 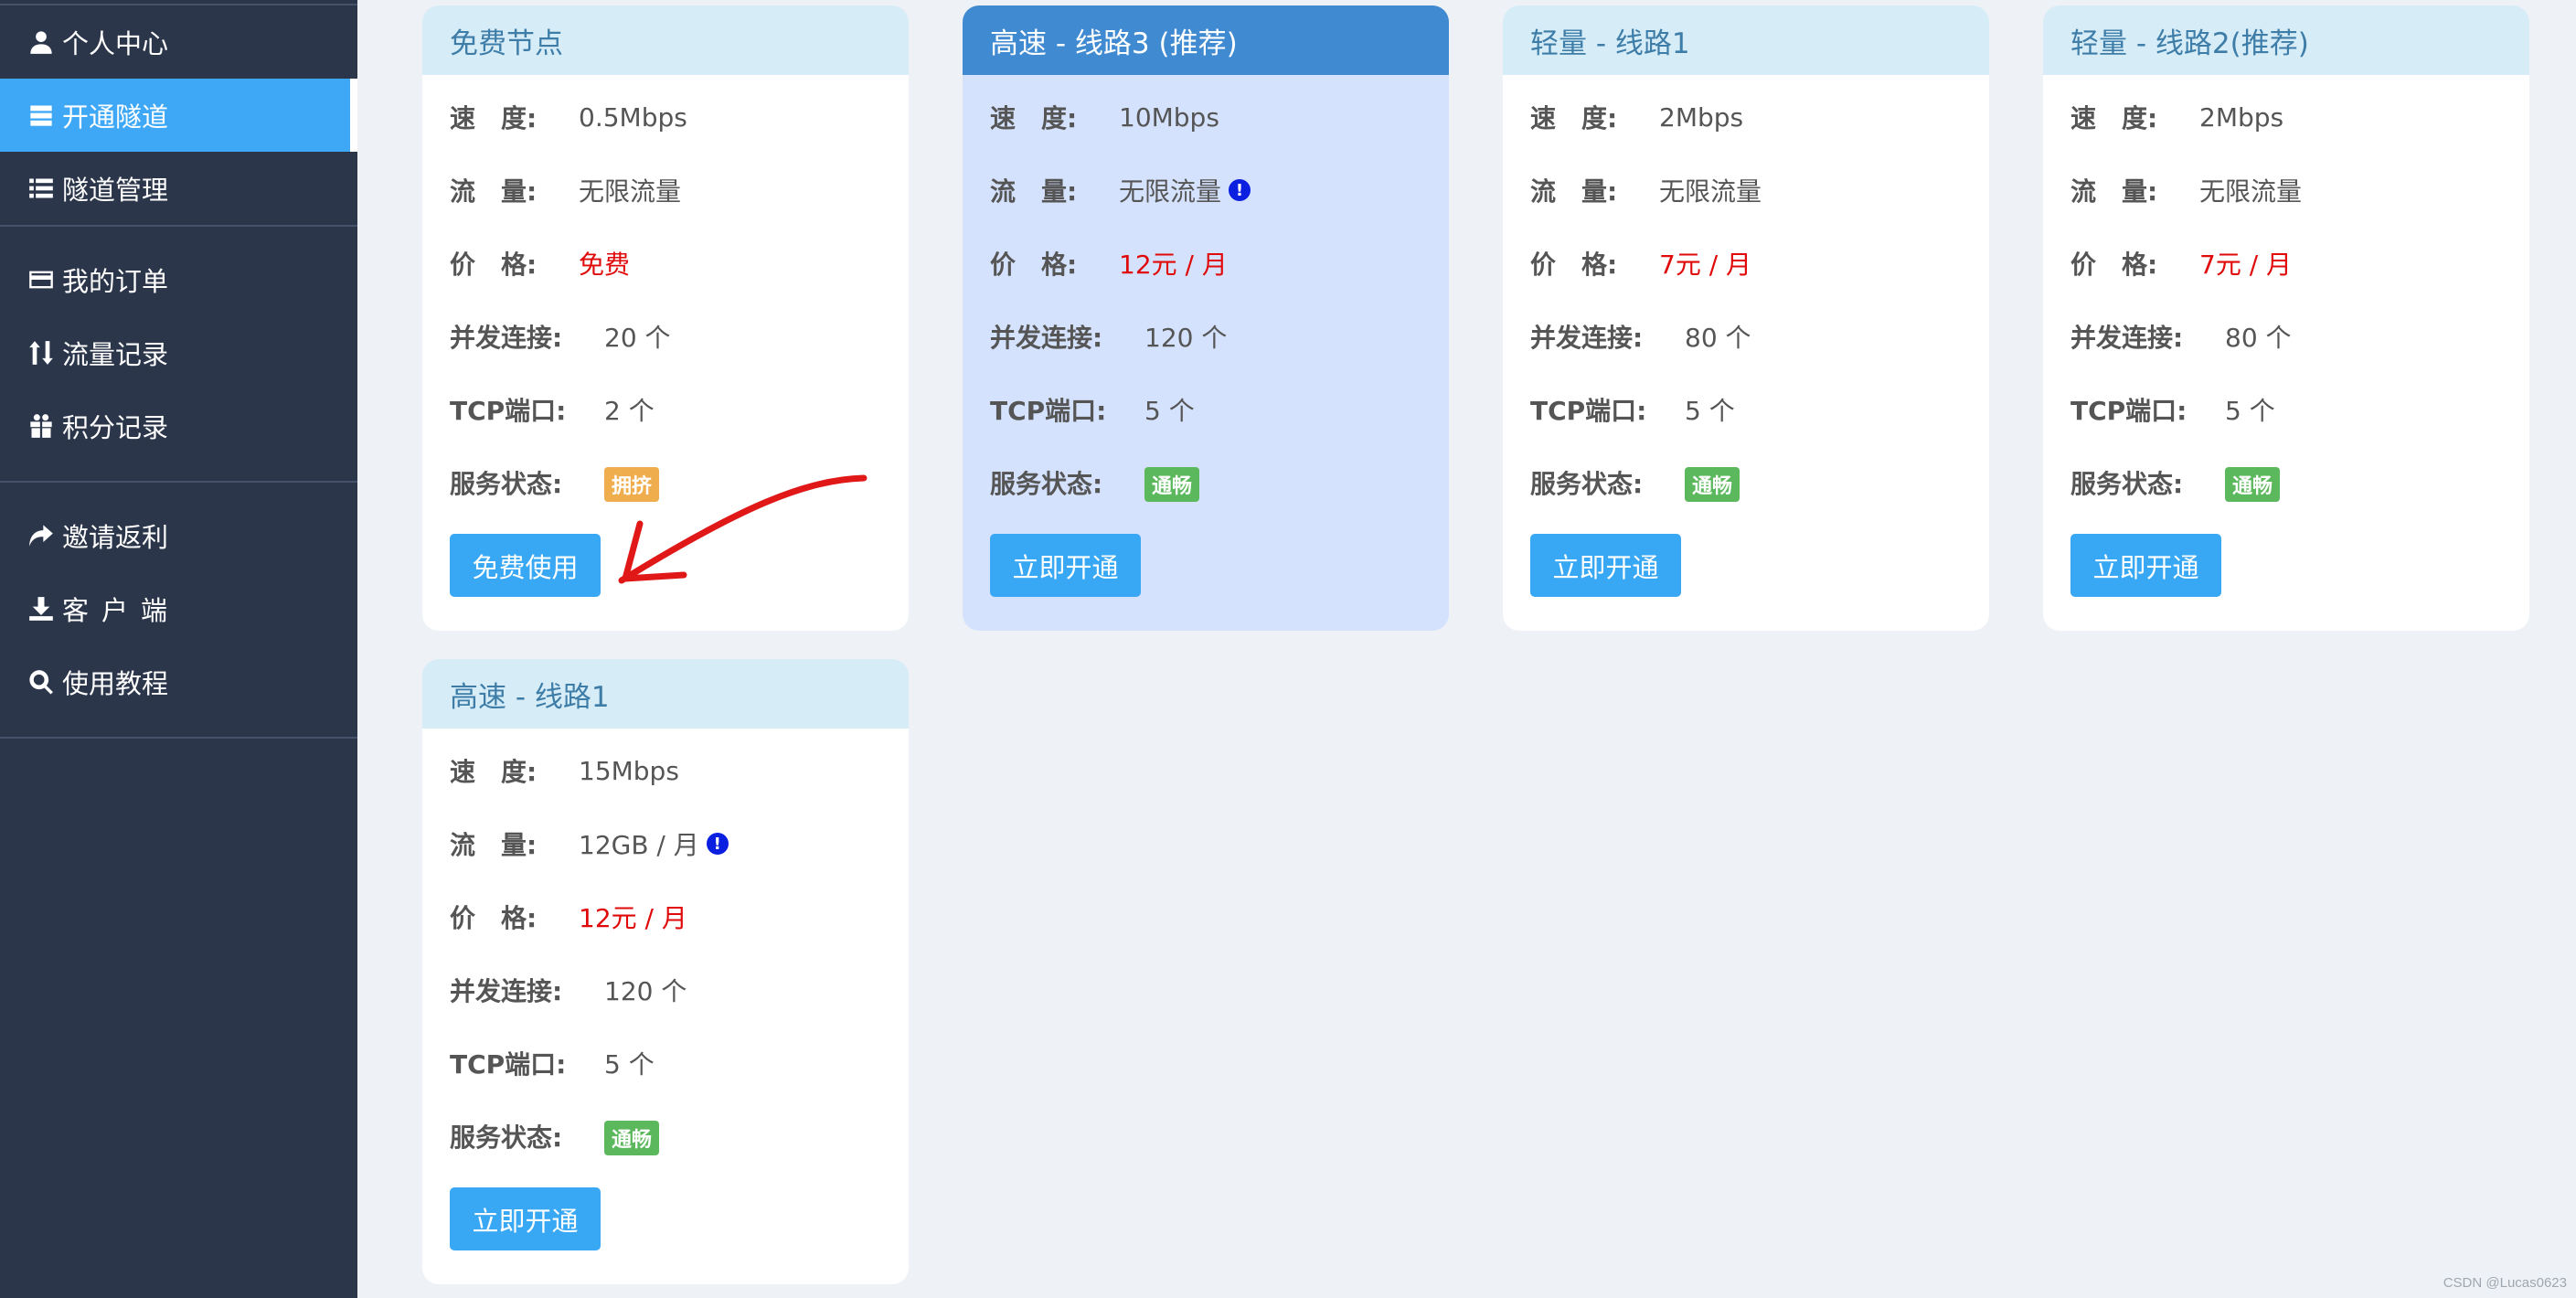 What do you see at coordinates (115, 537) in the screenshot?
I see `sidebar-item-label: 邀请返利` at bounding box center [115, 537].